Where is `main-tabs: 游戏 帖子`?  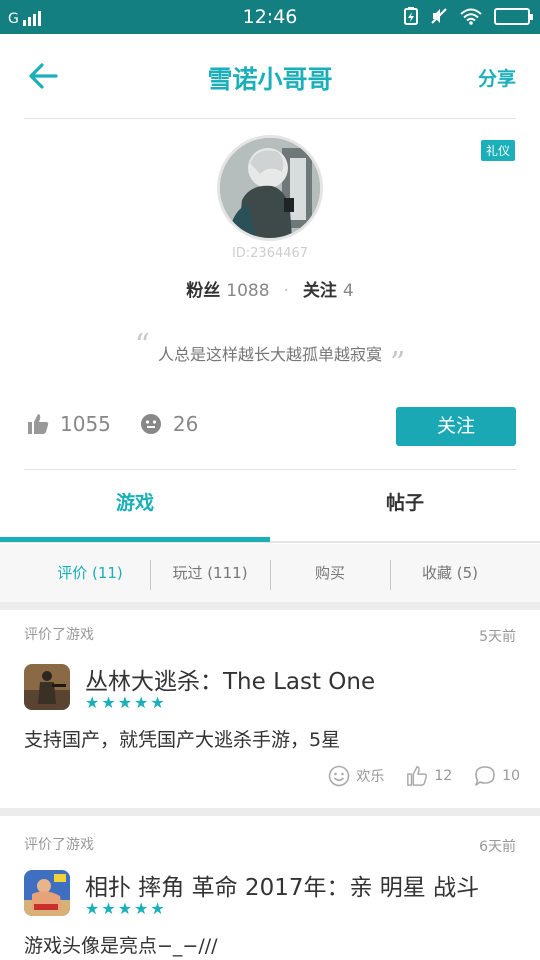
main-tabs: 游戏 帖子 is located at coordinates (270, 505).